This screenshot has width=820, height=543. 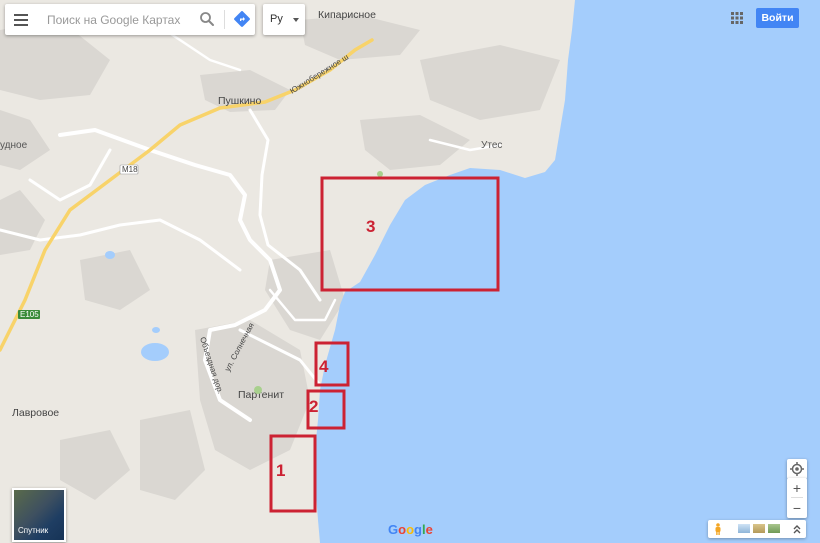 I want to click on place-pushkino: Пушкино, so click(x=239, y=101).